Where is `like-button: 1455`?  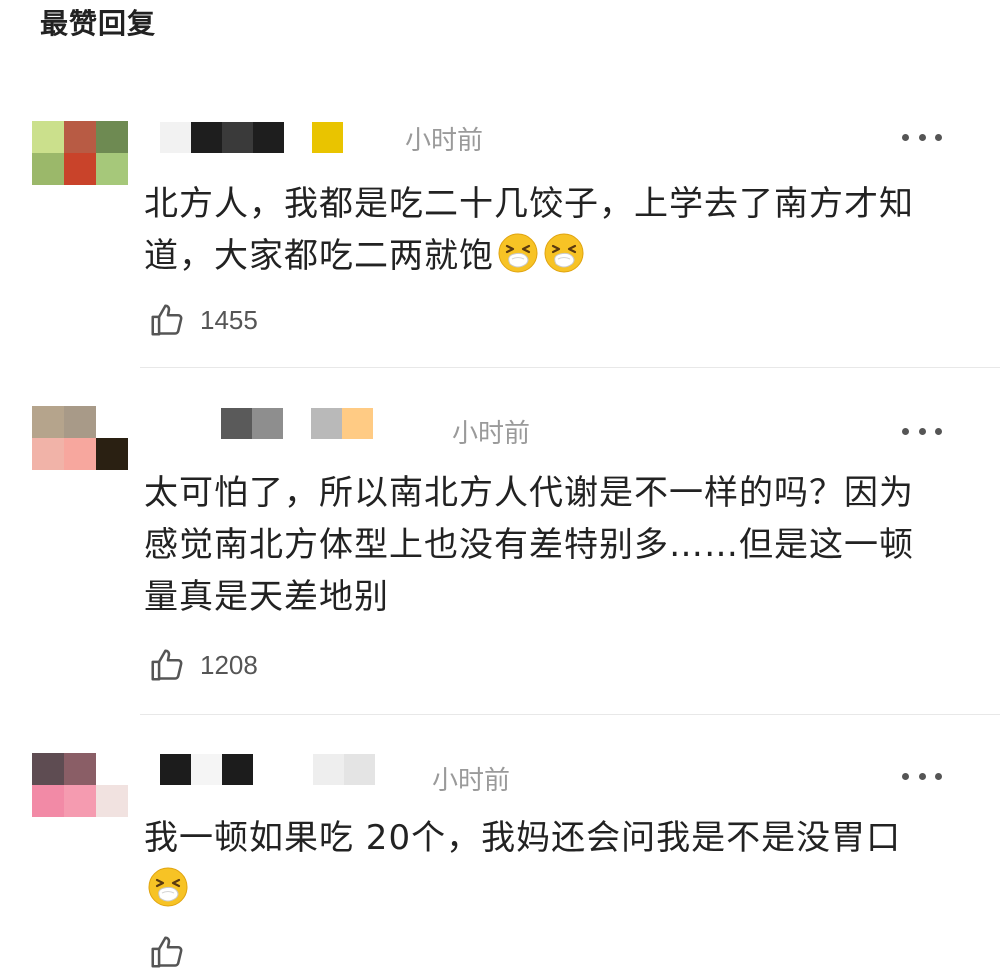
like-button: 1455 is located at coordinates (203, 320).